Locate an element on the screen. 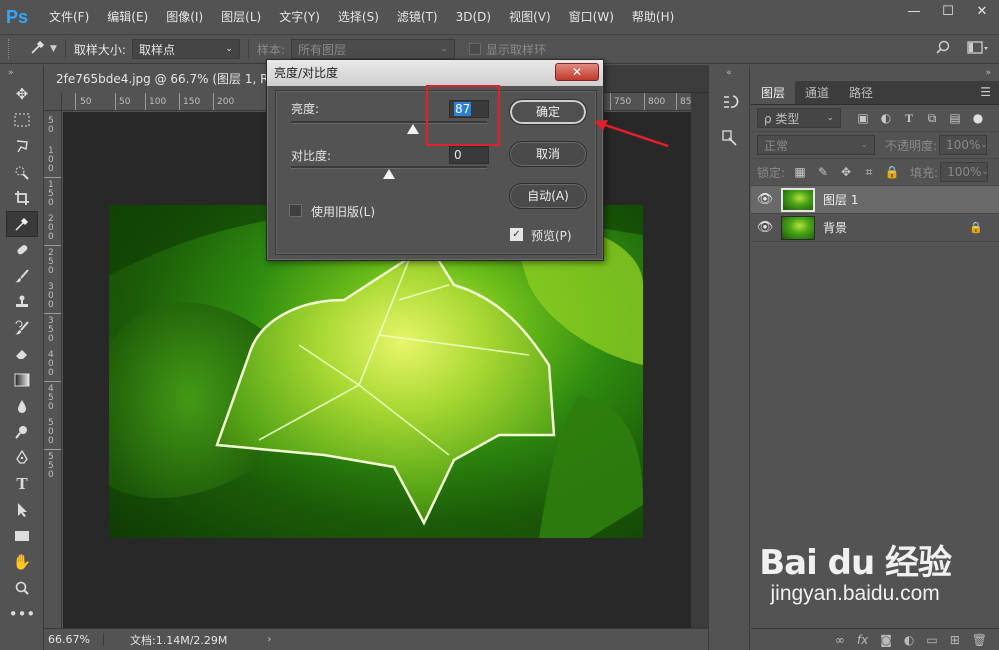  tab-paths: 路径 is located at coordinates (861, 92).